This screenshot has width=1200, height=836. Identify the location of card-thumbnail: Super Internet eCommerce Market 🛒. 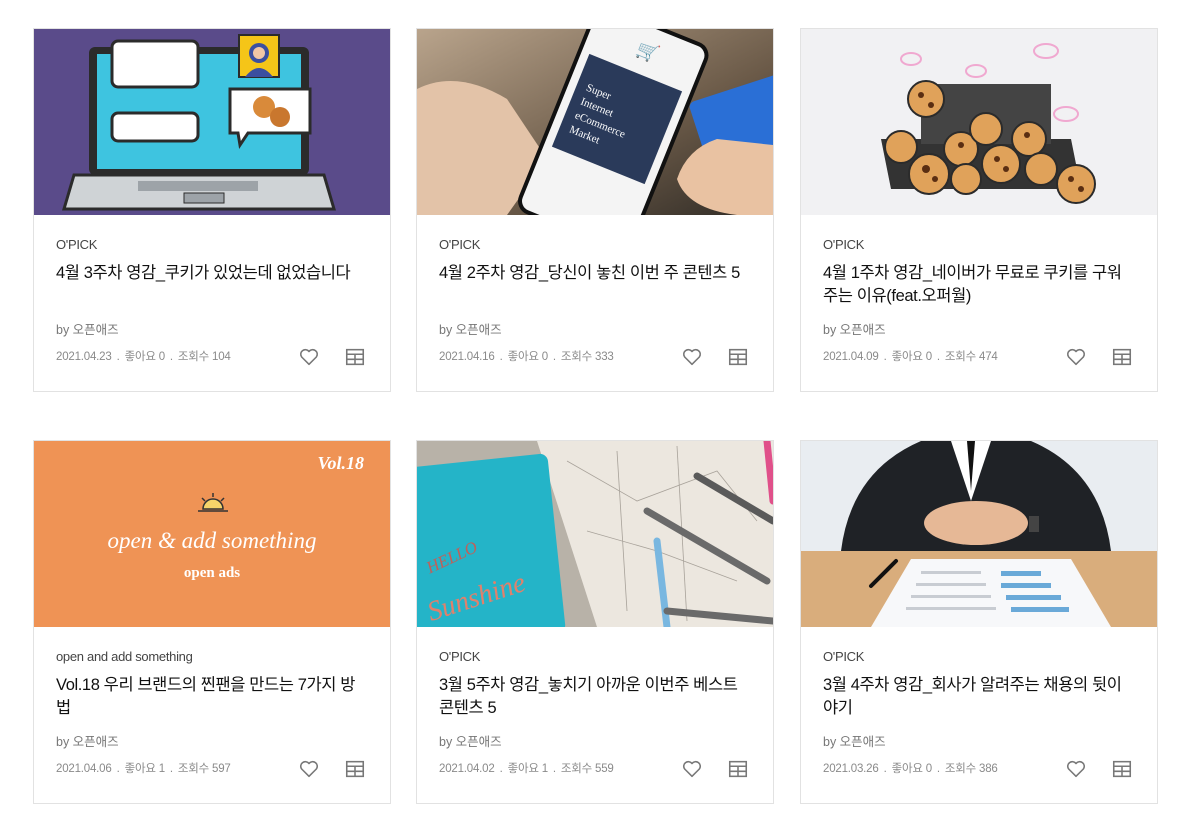
(595, 122).